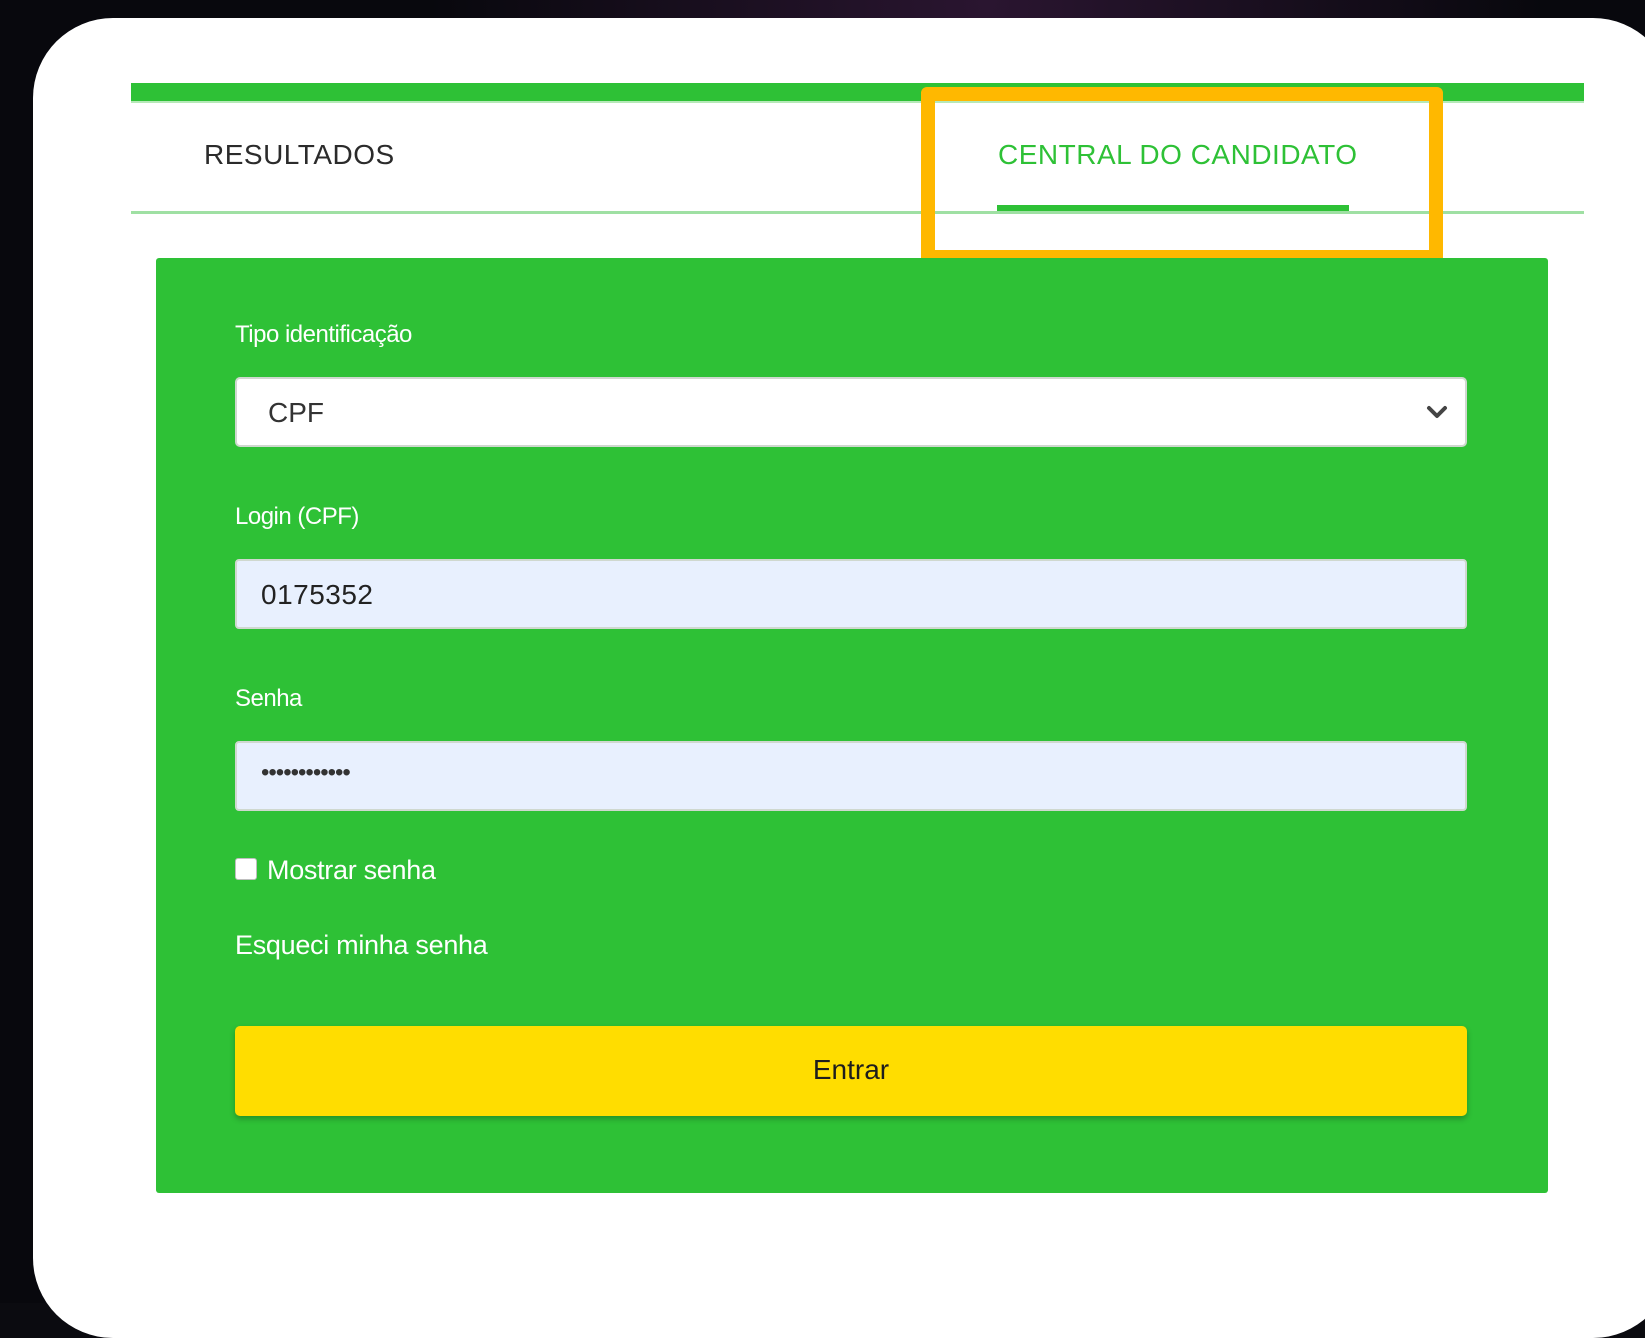 The width and height of the screenshot is (1645, 1338). Describe the element at coordinates (351, 870) in the screenshot. I see `show-password-label: Mostrar senha` at that location.